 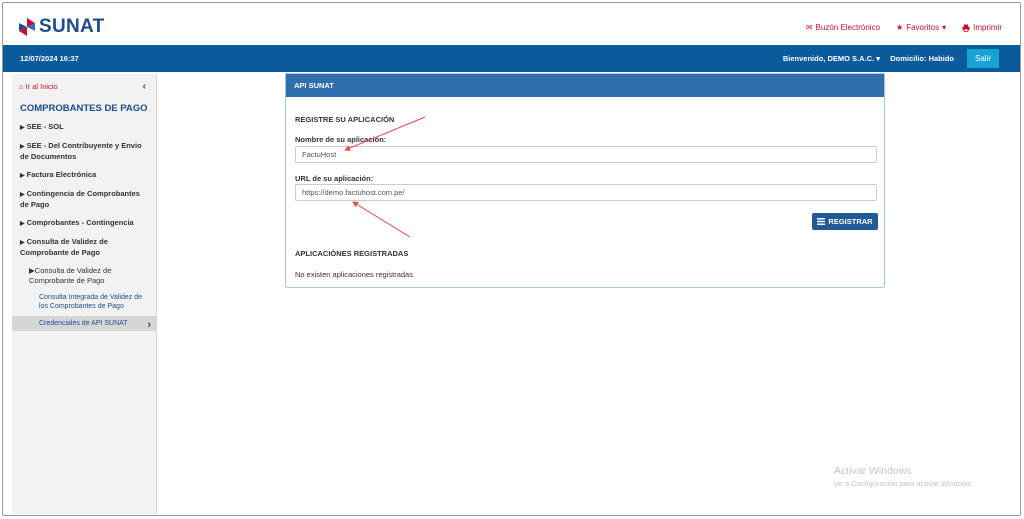 What do you see at coordinates (586, 154) in the screenshot?
I see `app-name-input` at bounding box center [586, 154].